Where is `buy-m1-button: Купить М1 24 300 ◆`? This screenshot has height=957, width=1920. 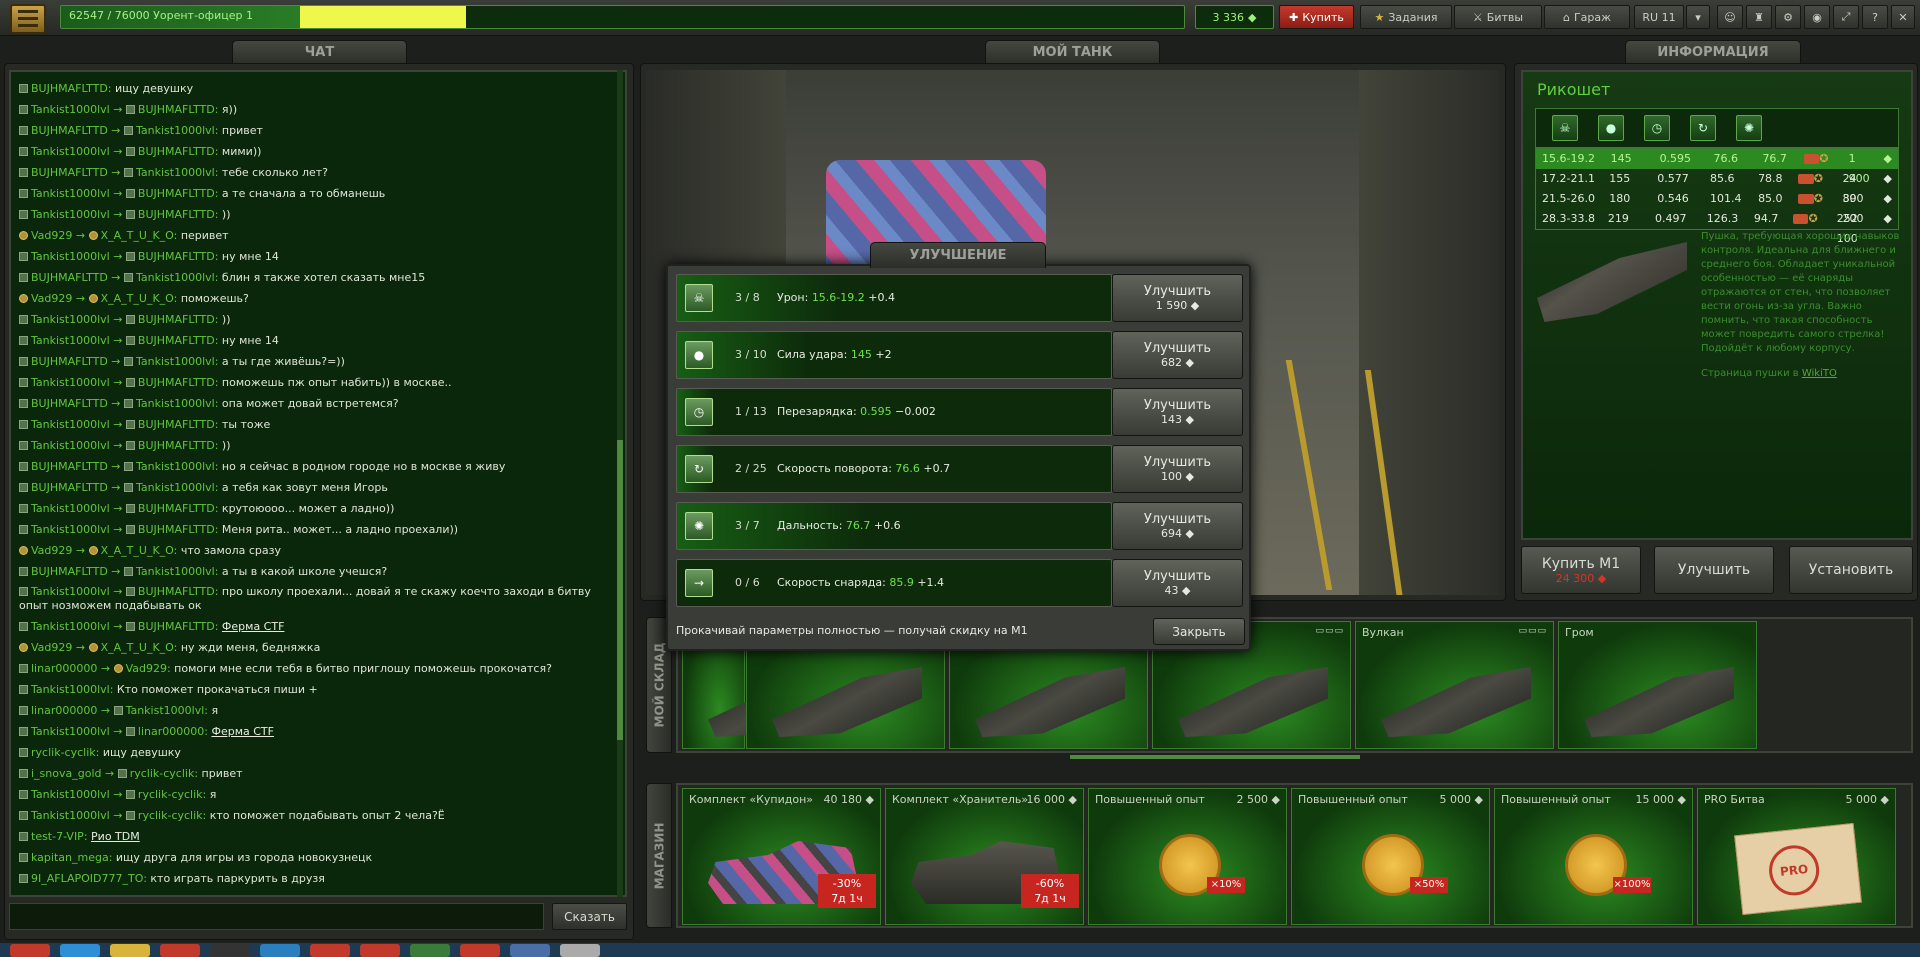
buy-m1-button: Купить М1 24 300 ◆ is located at coordinates (1581, 570).